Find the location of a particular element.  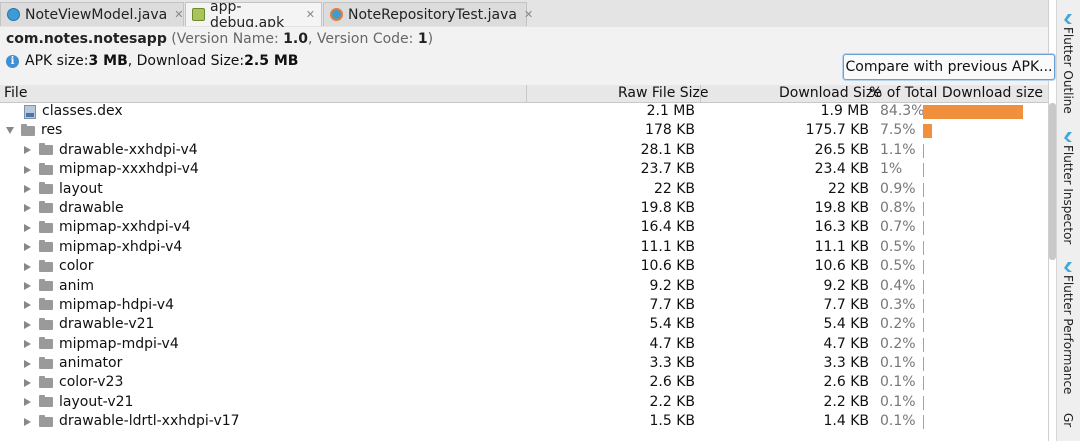

file-name-cell: drawable-ldrtl-xxhdpi-v17 is located at coordinates (132, 421).